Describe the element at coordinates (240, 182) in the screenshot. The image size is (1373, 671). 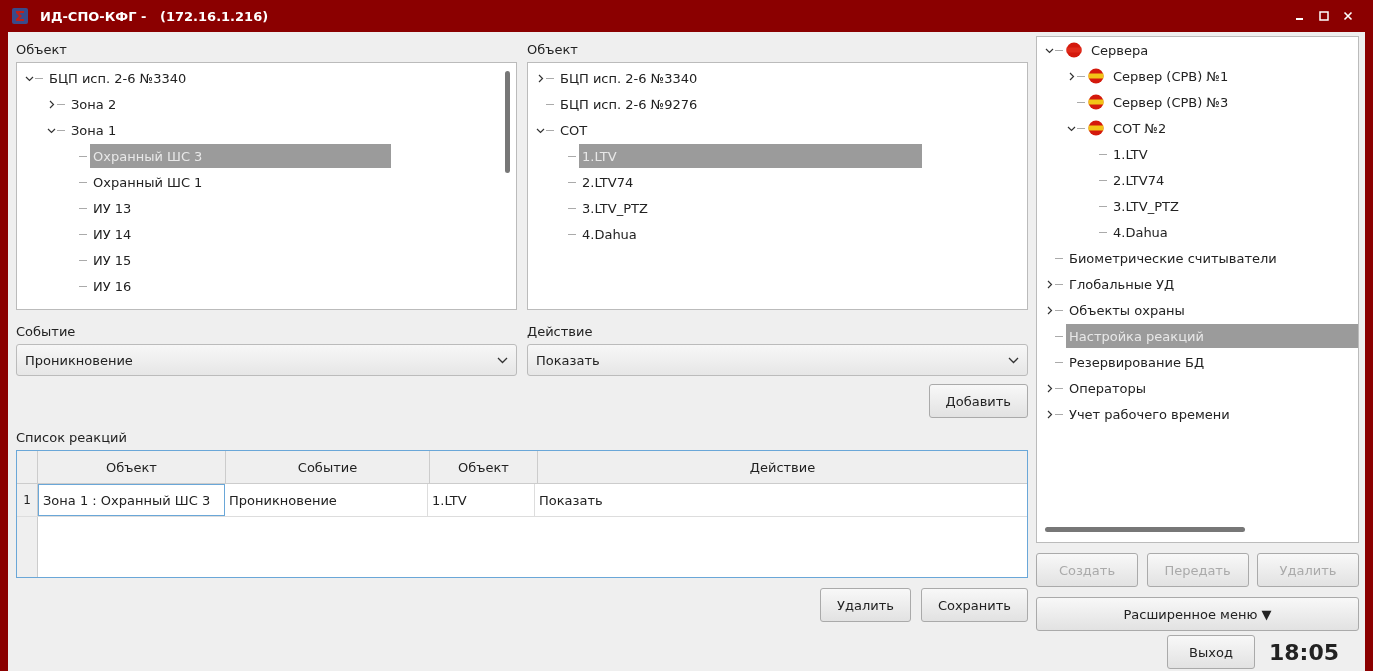
I see `tree-item: Охранный ШС 1` at that location.